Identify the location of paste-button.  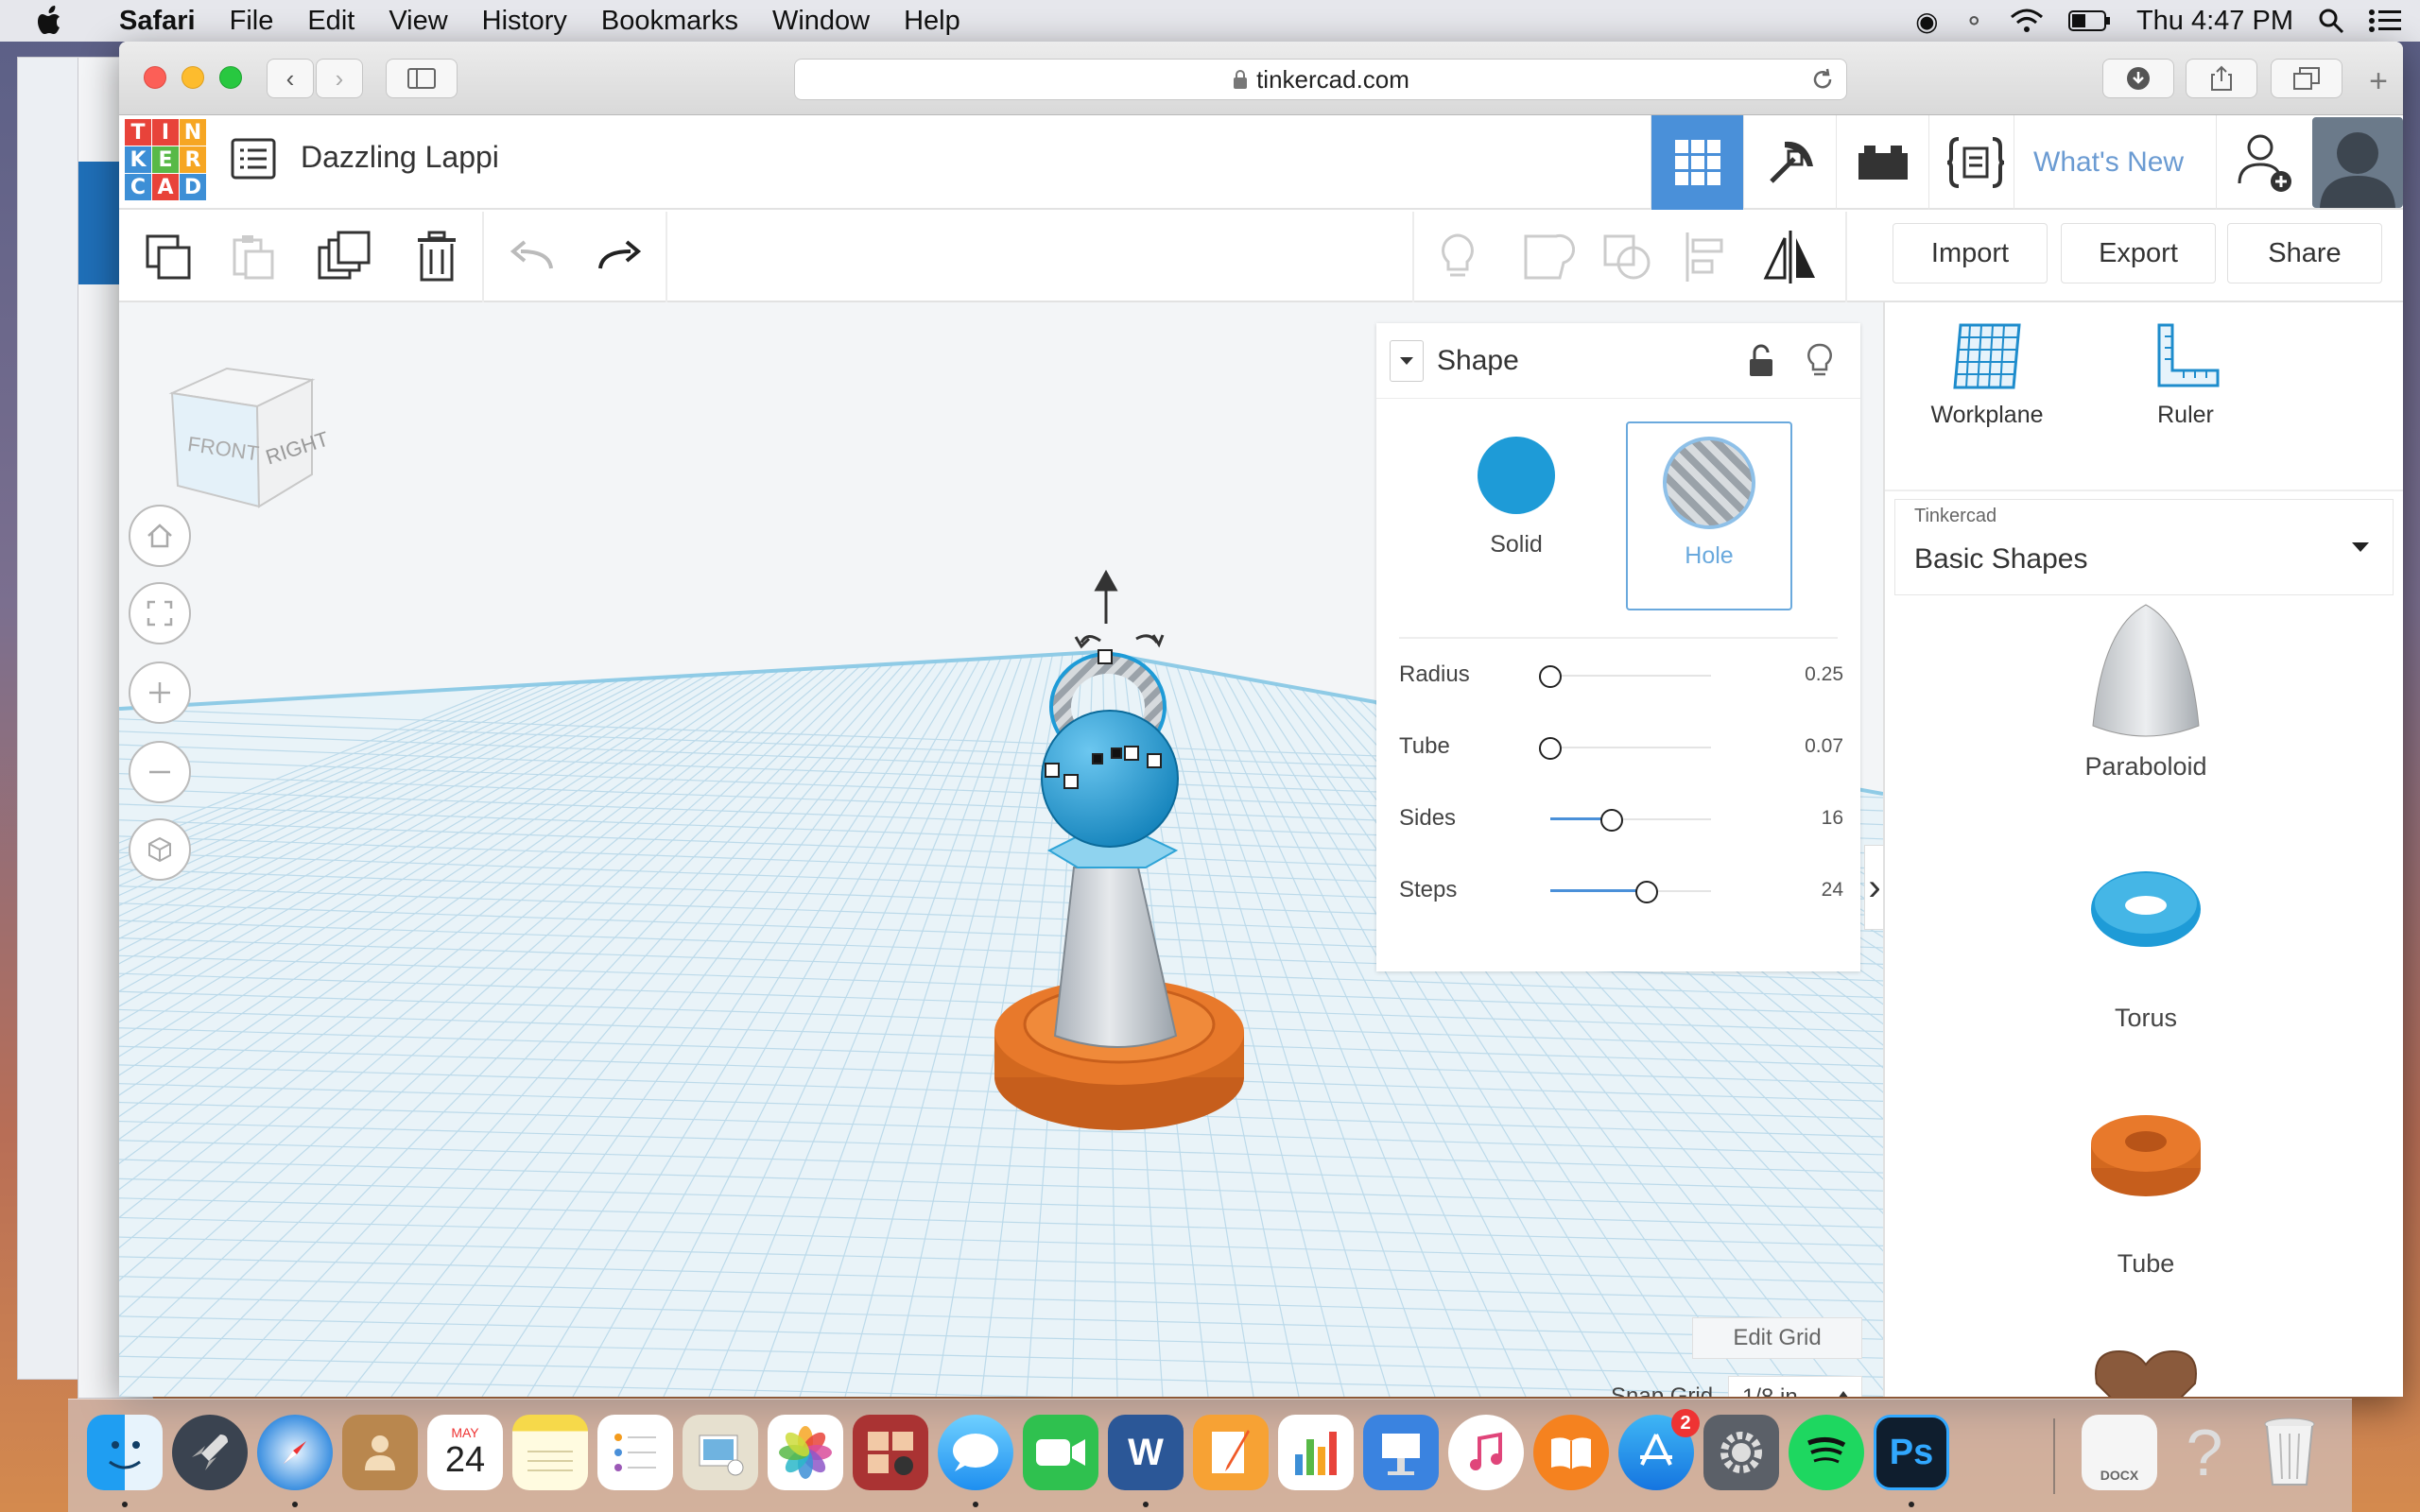
(254, 257).